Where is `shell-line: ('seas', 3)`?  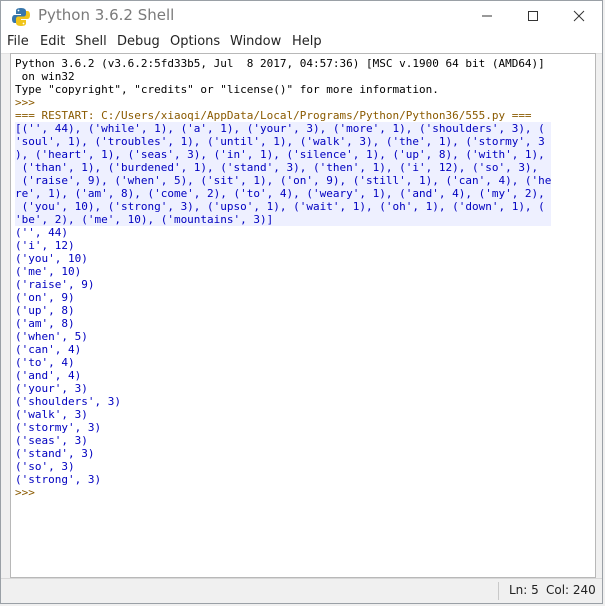
shell-line: ('seas', 3) is located at coordinates (51, 440).